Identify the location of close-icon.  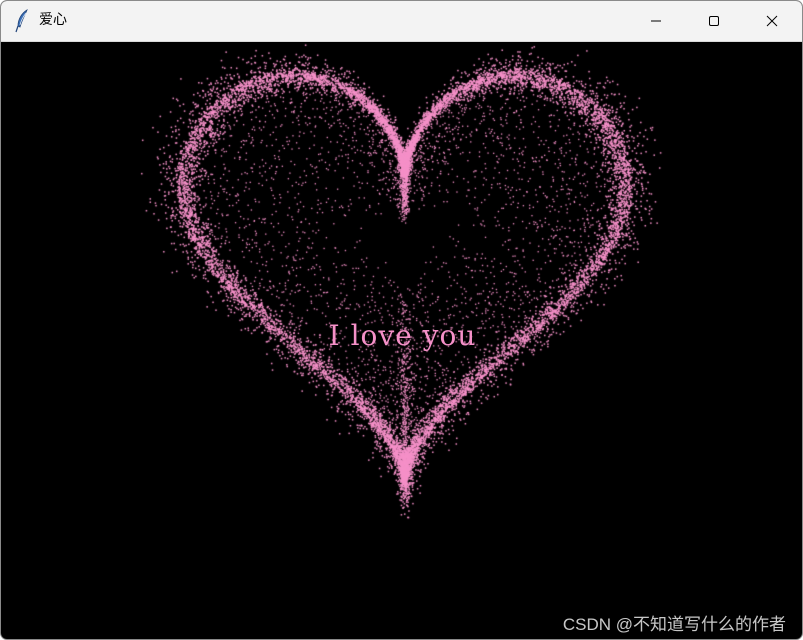
(772, 21).